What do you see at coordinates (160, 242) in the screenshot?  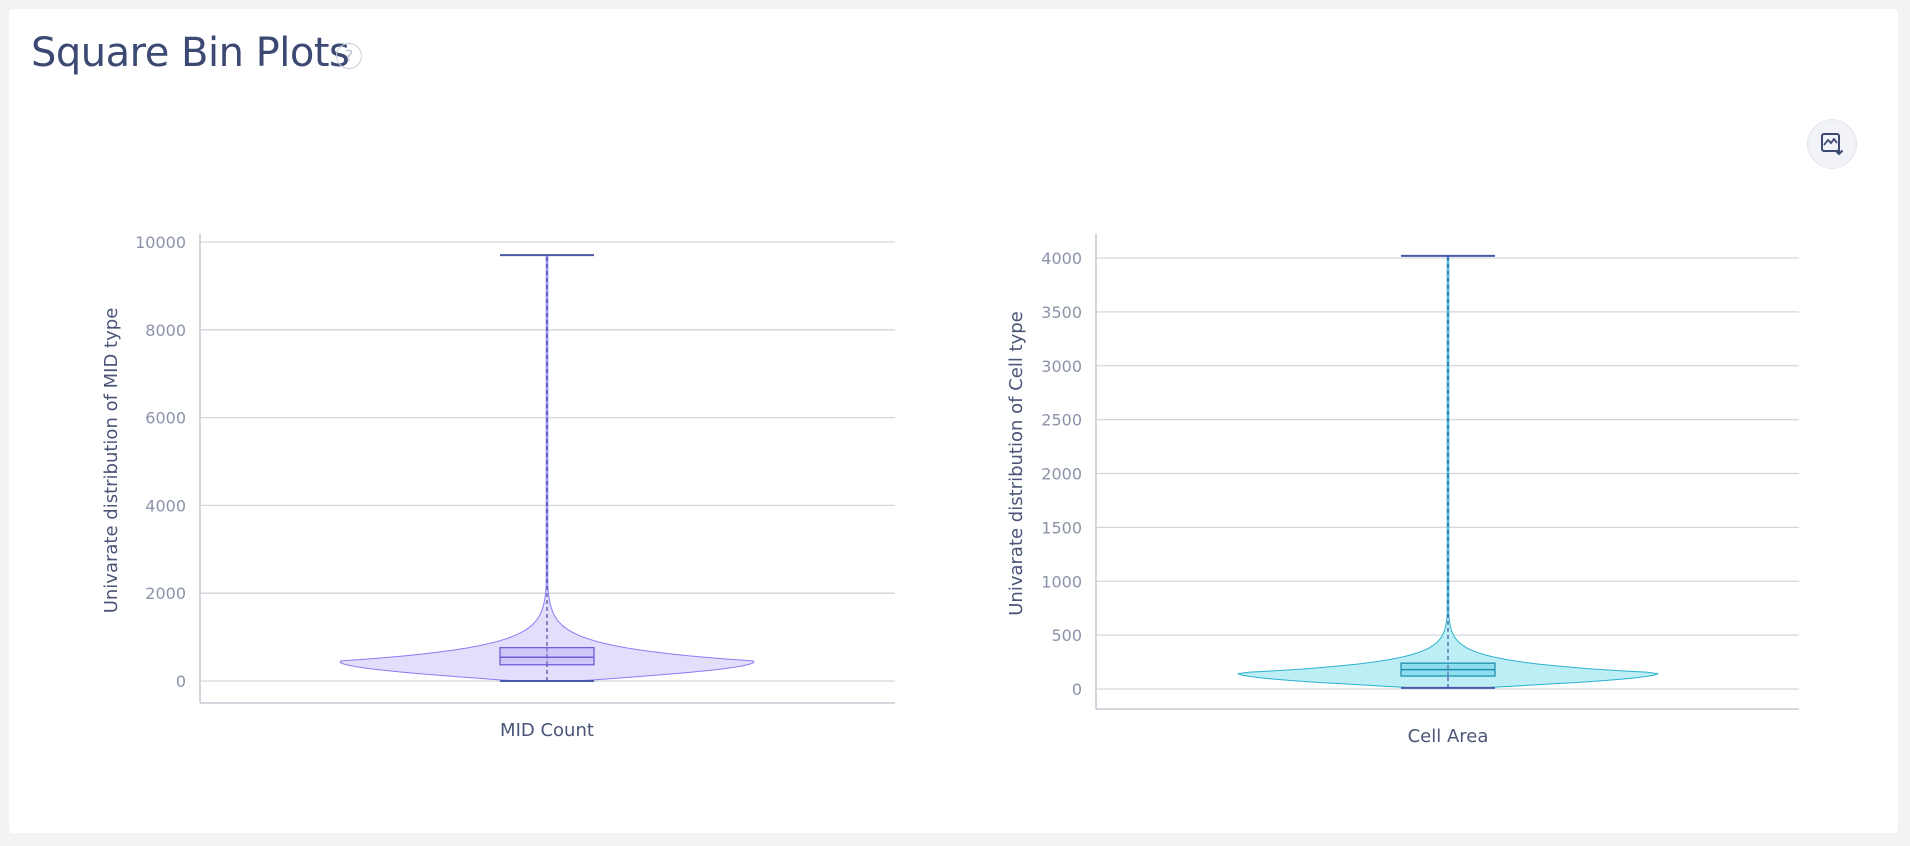 I see `y-tick-label: 10000` at bounding box center [160, 242].